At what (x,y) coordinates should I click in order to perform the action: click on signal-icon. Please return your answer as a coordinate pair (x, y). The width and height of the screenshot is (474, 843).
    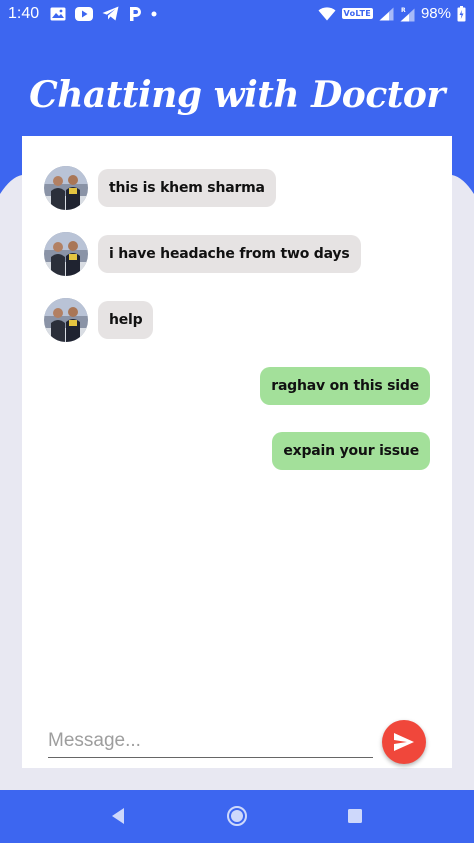
    Looking at the image, I should click on (386, 14).